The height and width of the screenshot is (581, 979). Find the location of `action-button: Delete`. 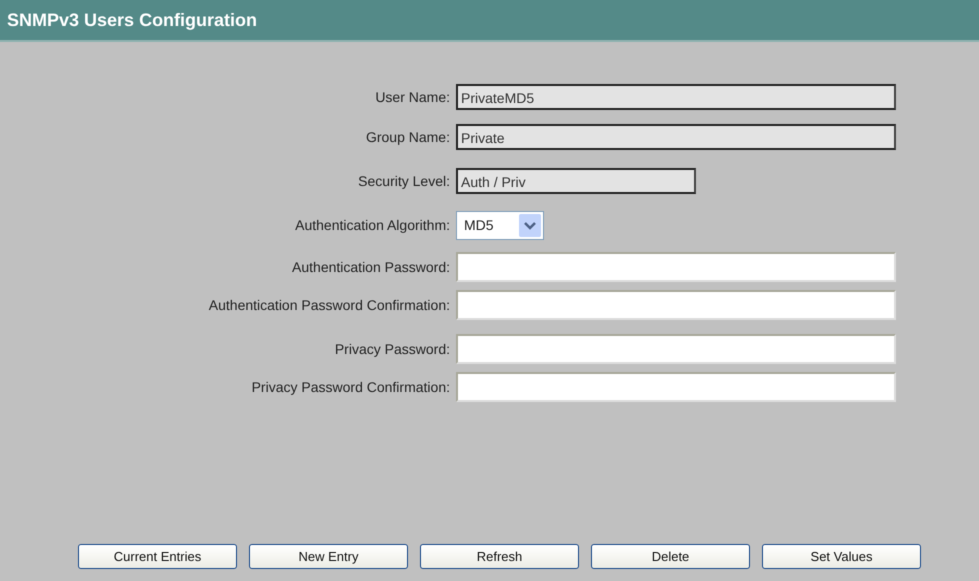

action-button: Delete is located at coordinates (670, 556).